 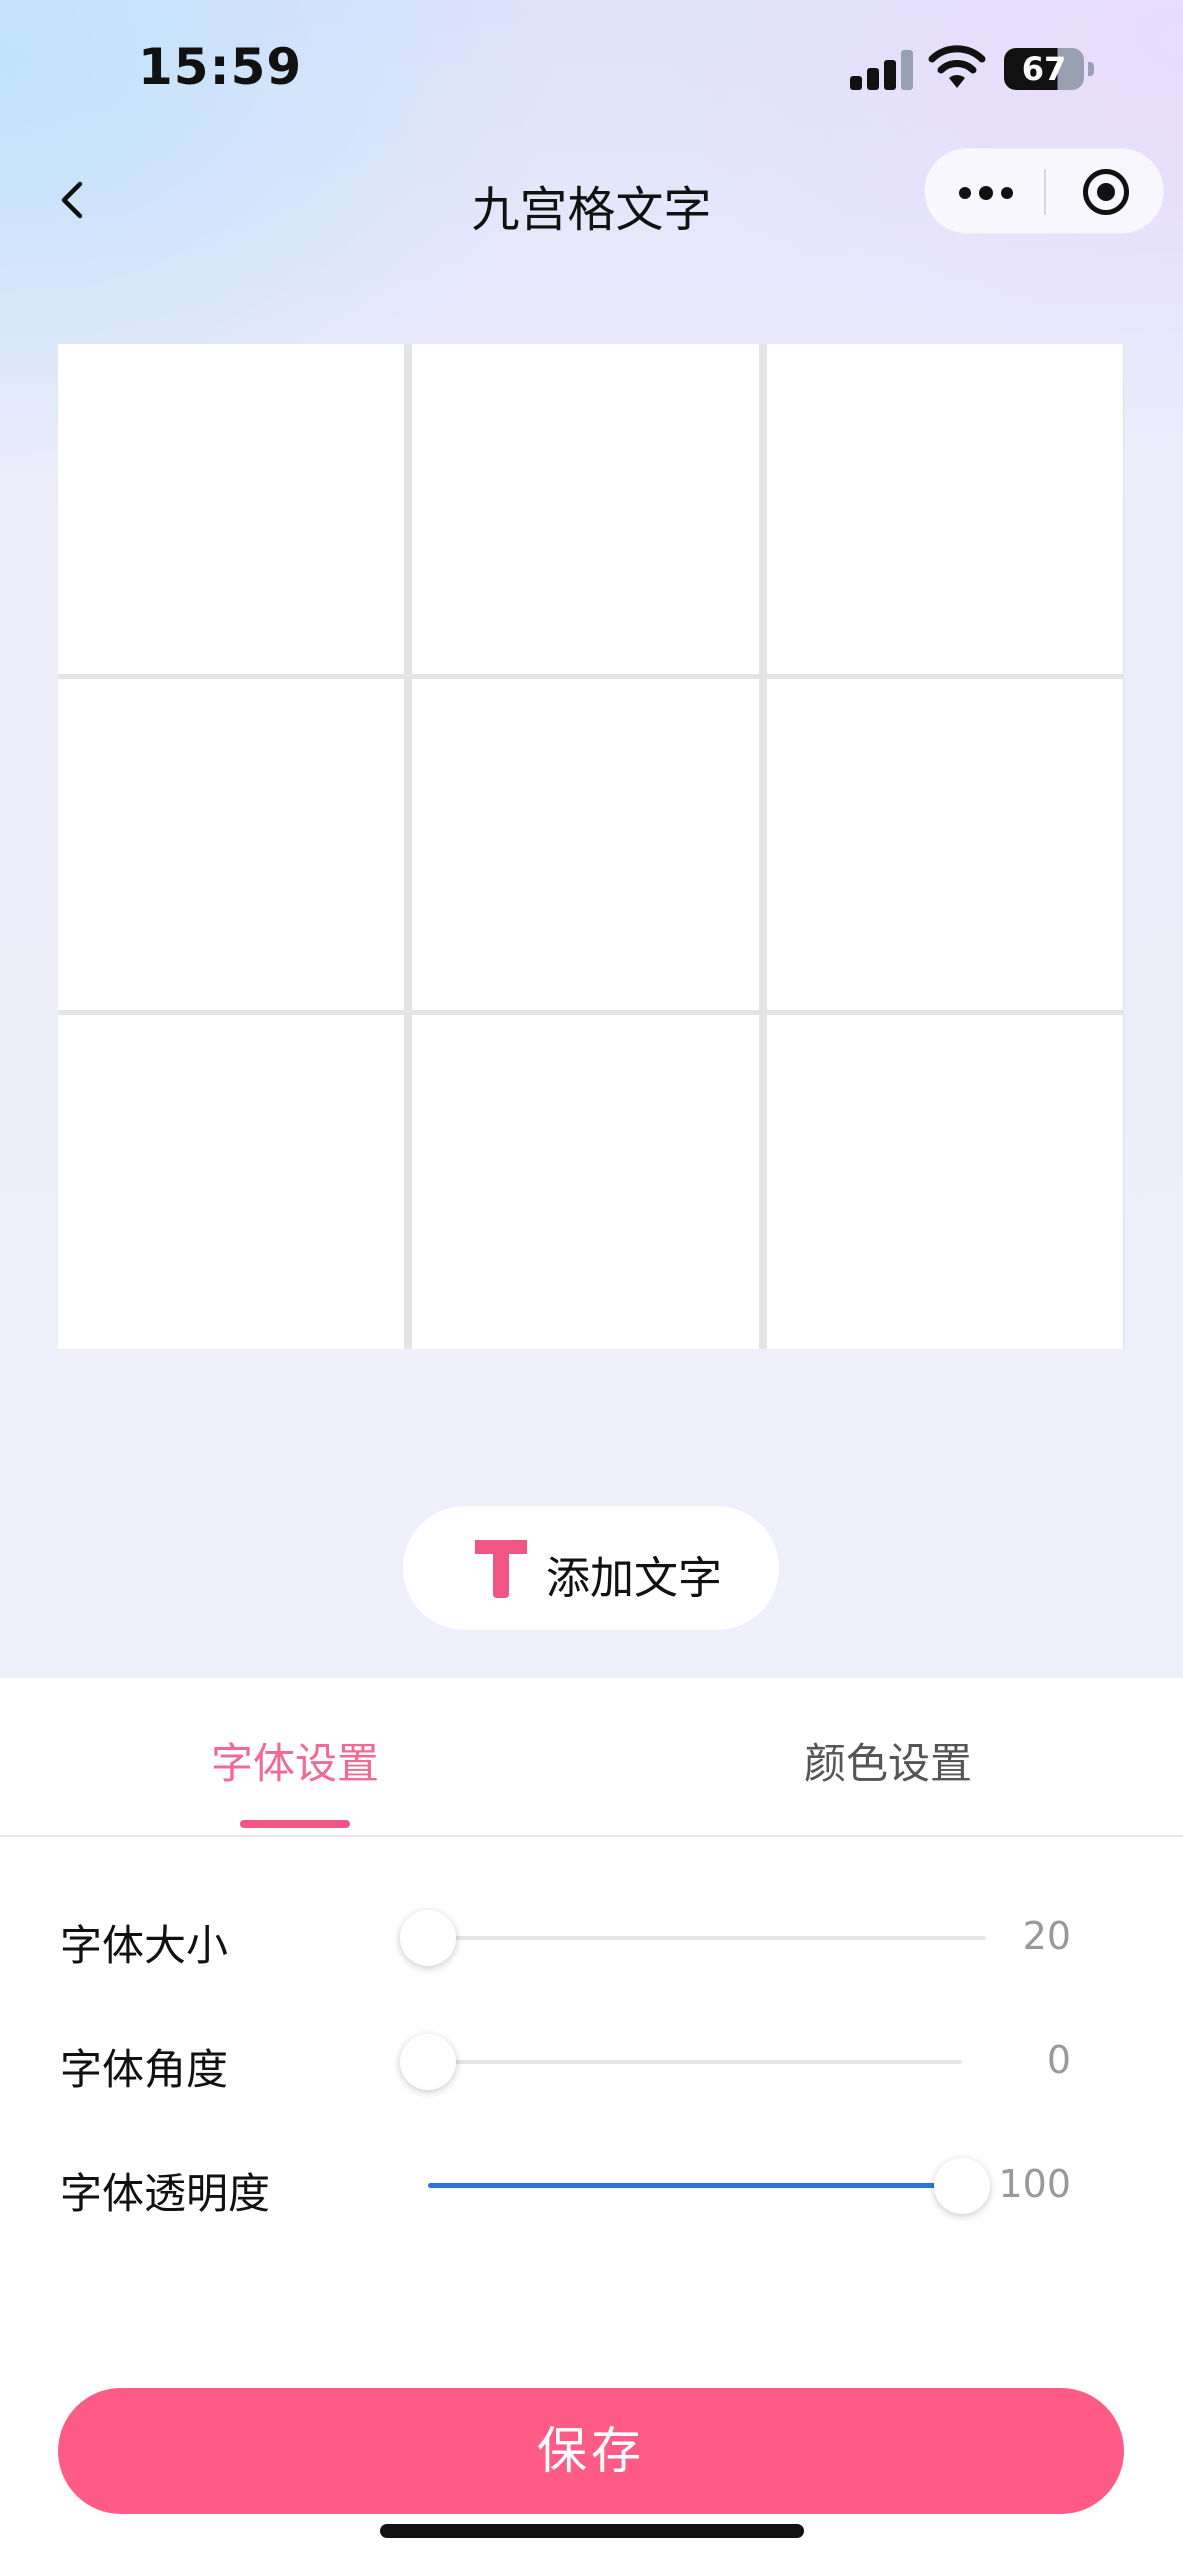 I want to click on home-indicator, so click(x=592, y=2531).